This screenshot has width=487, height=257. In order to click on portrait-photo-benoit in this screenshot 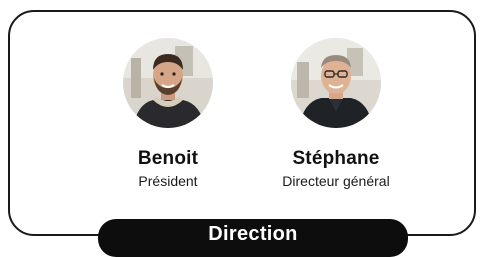, I will do `click(168, 83)`.